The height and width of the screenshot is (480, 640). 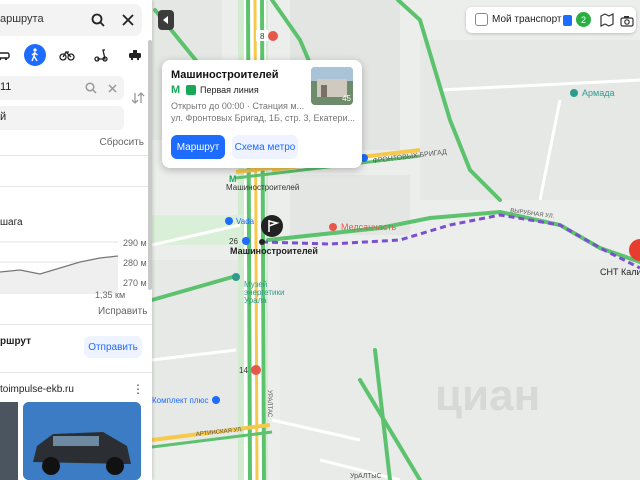 What do you see at coordinates (5, 87) in the screenshot?
I see `route-point-b-value: 11` at bounding box center [5, 87].